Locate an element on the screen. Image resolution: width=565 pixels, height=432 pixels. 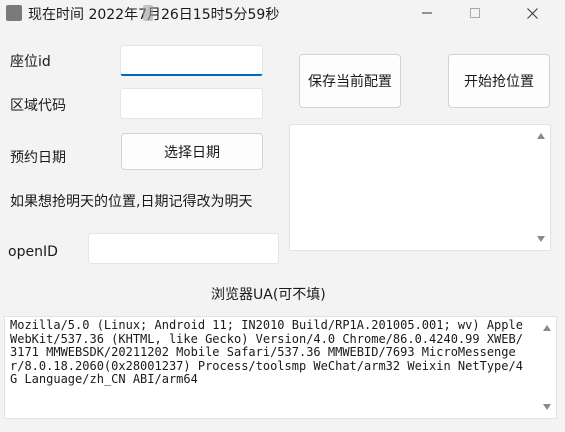
select-date-button: 选择日期 is located at coordinates (192, 151).